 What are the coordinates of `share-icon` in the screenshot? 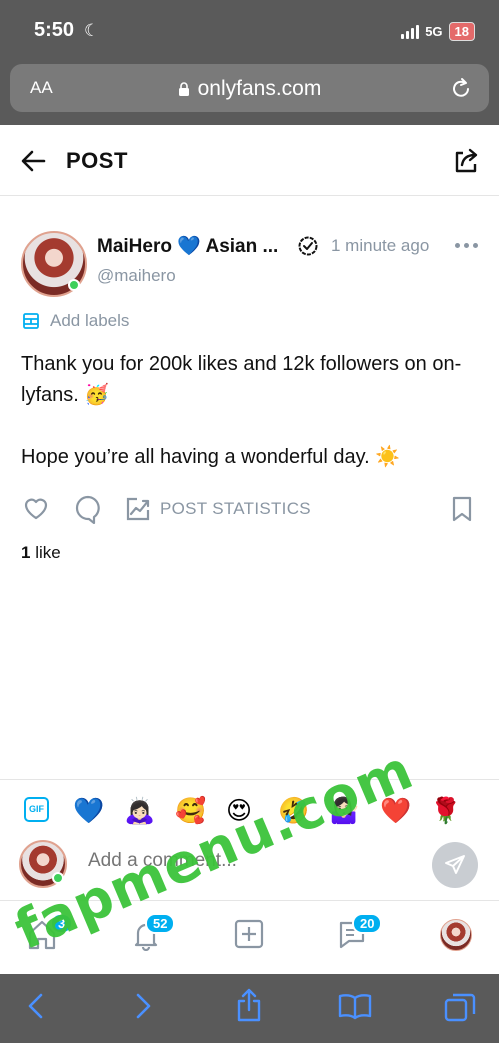 It's located at (466, 160).